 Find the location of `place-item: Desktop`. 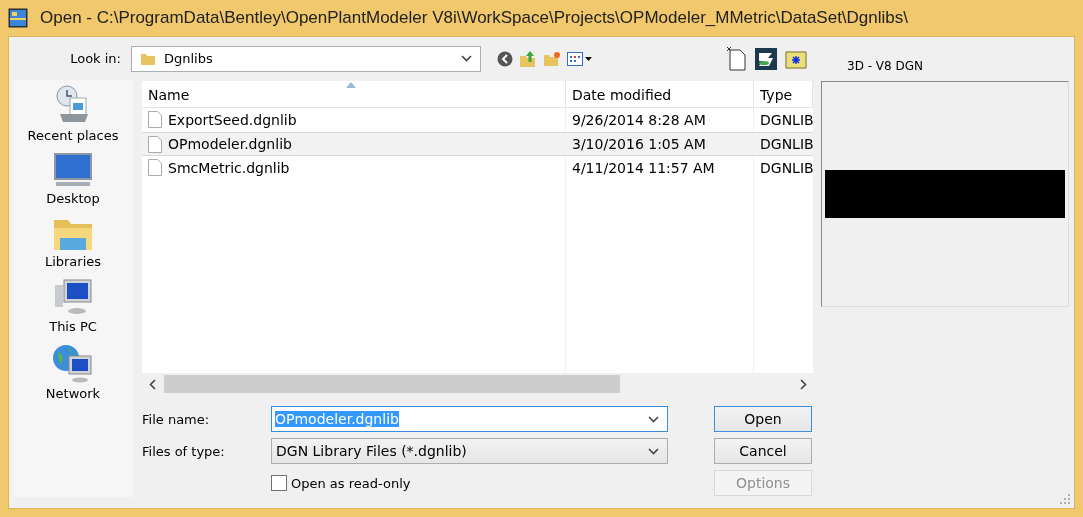

place-item: Desktop is located at coordinates (73, 178).